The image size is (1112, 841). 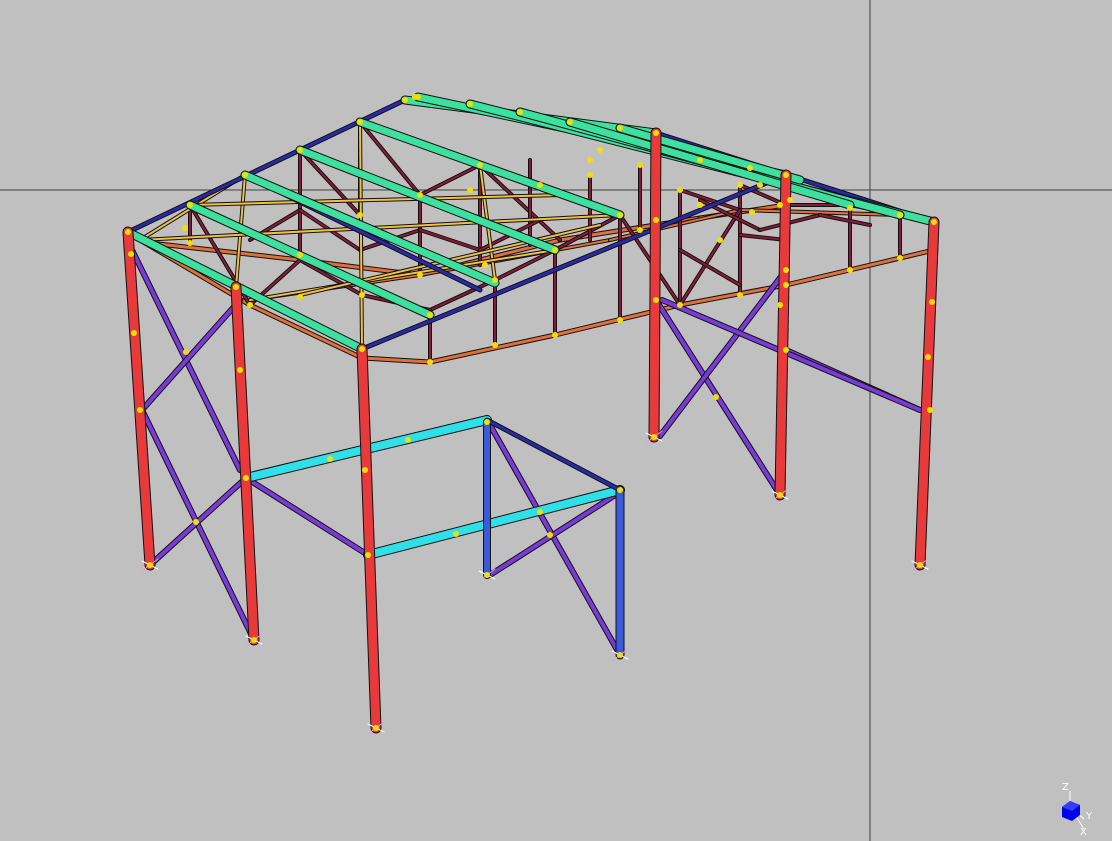 What do you see at coordinates (1089, 816) in the screenshot?
I see `y-axis-label: Y` at bounding box center [1089, 816].